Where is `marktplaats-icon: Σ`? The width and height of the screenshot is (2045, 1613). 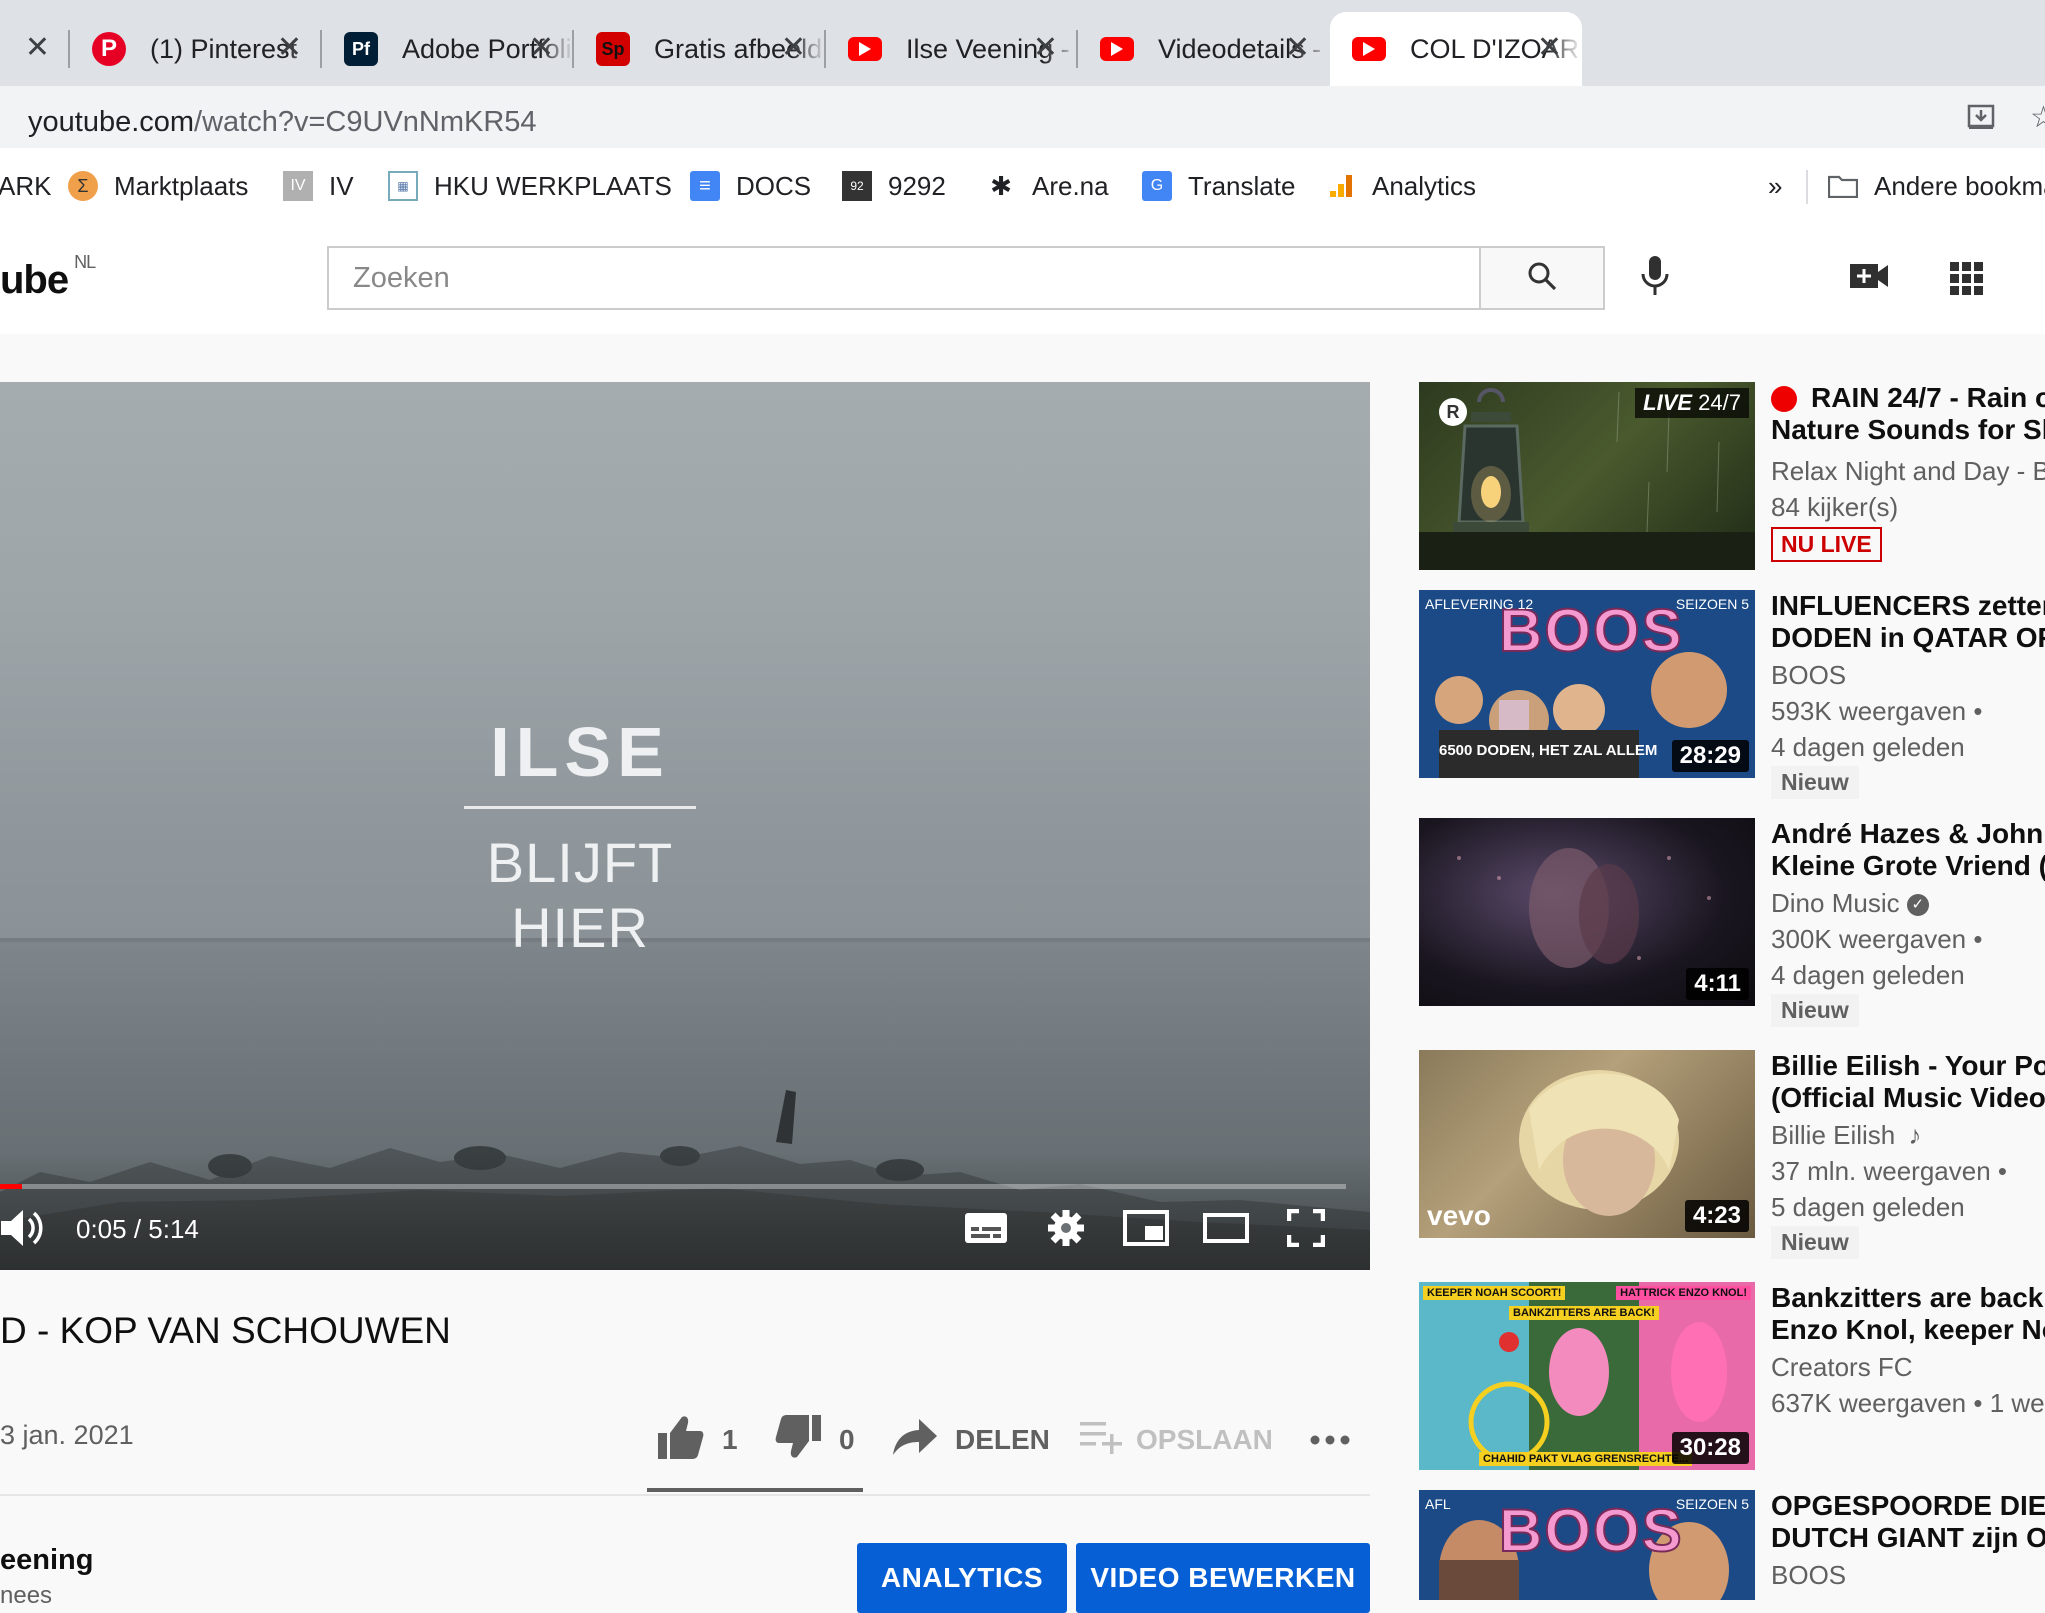
marktplaats-icon: Σ is located at coordinates (83, 186).